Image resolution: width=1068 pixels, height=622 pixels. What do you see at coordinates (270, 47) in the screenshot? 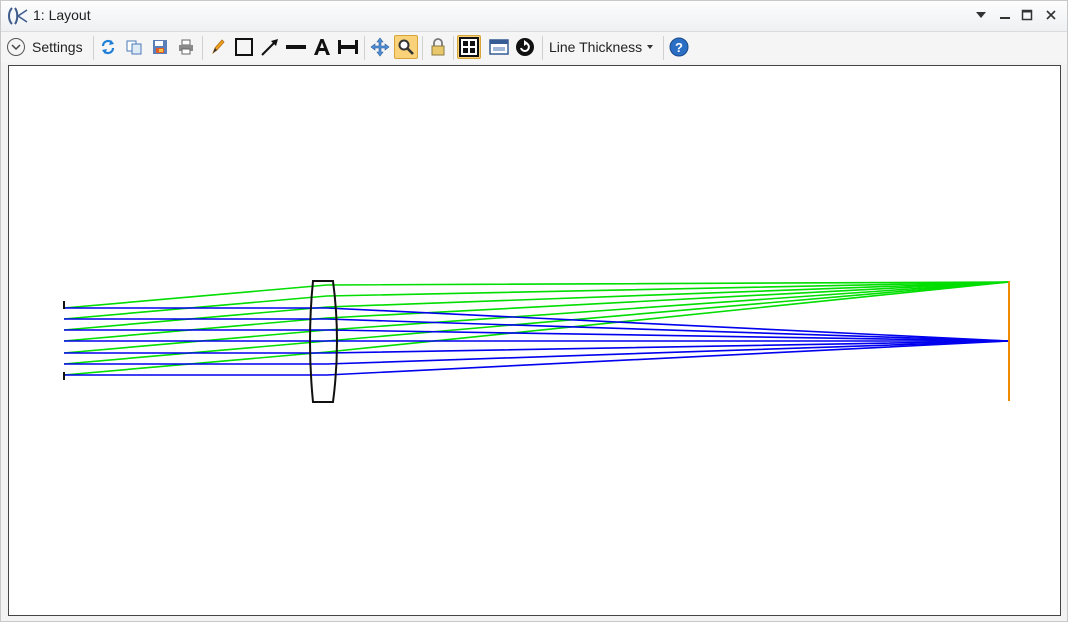
I see `arrow-line-icon` at bounding box center [270, 47].